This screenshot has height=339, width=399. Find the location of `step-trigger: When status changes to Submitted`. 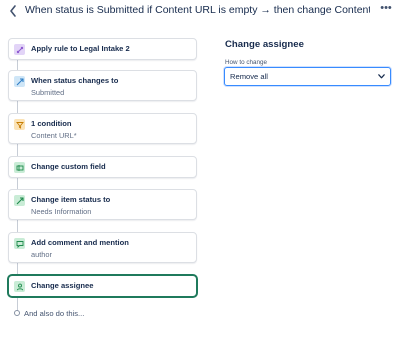

step-trigger: When status changes to Submitted is located at coordinates (102, 85).